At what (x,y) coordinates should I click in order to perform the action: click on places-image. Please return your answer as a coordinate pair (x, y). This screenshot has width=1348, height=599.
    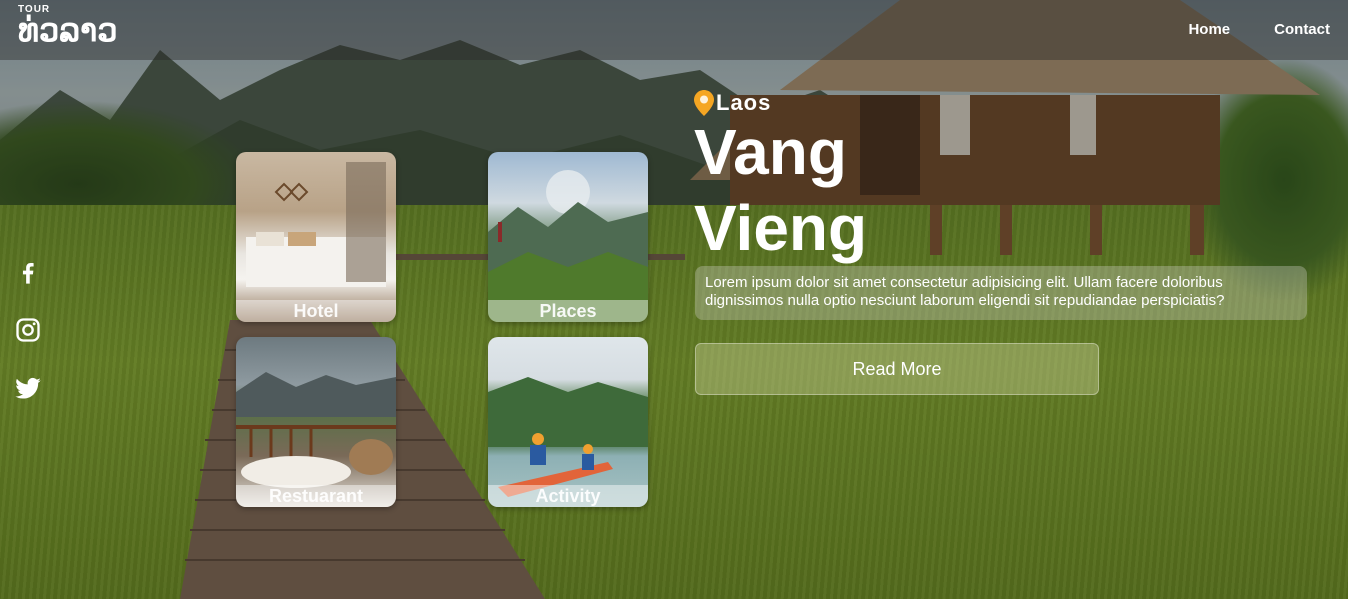
    Looking at the image, I should click on (568, 237).